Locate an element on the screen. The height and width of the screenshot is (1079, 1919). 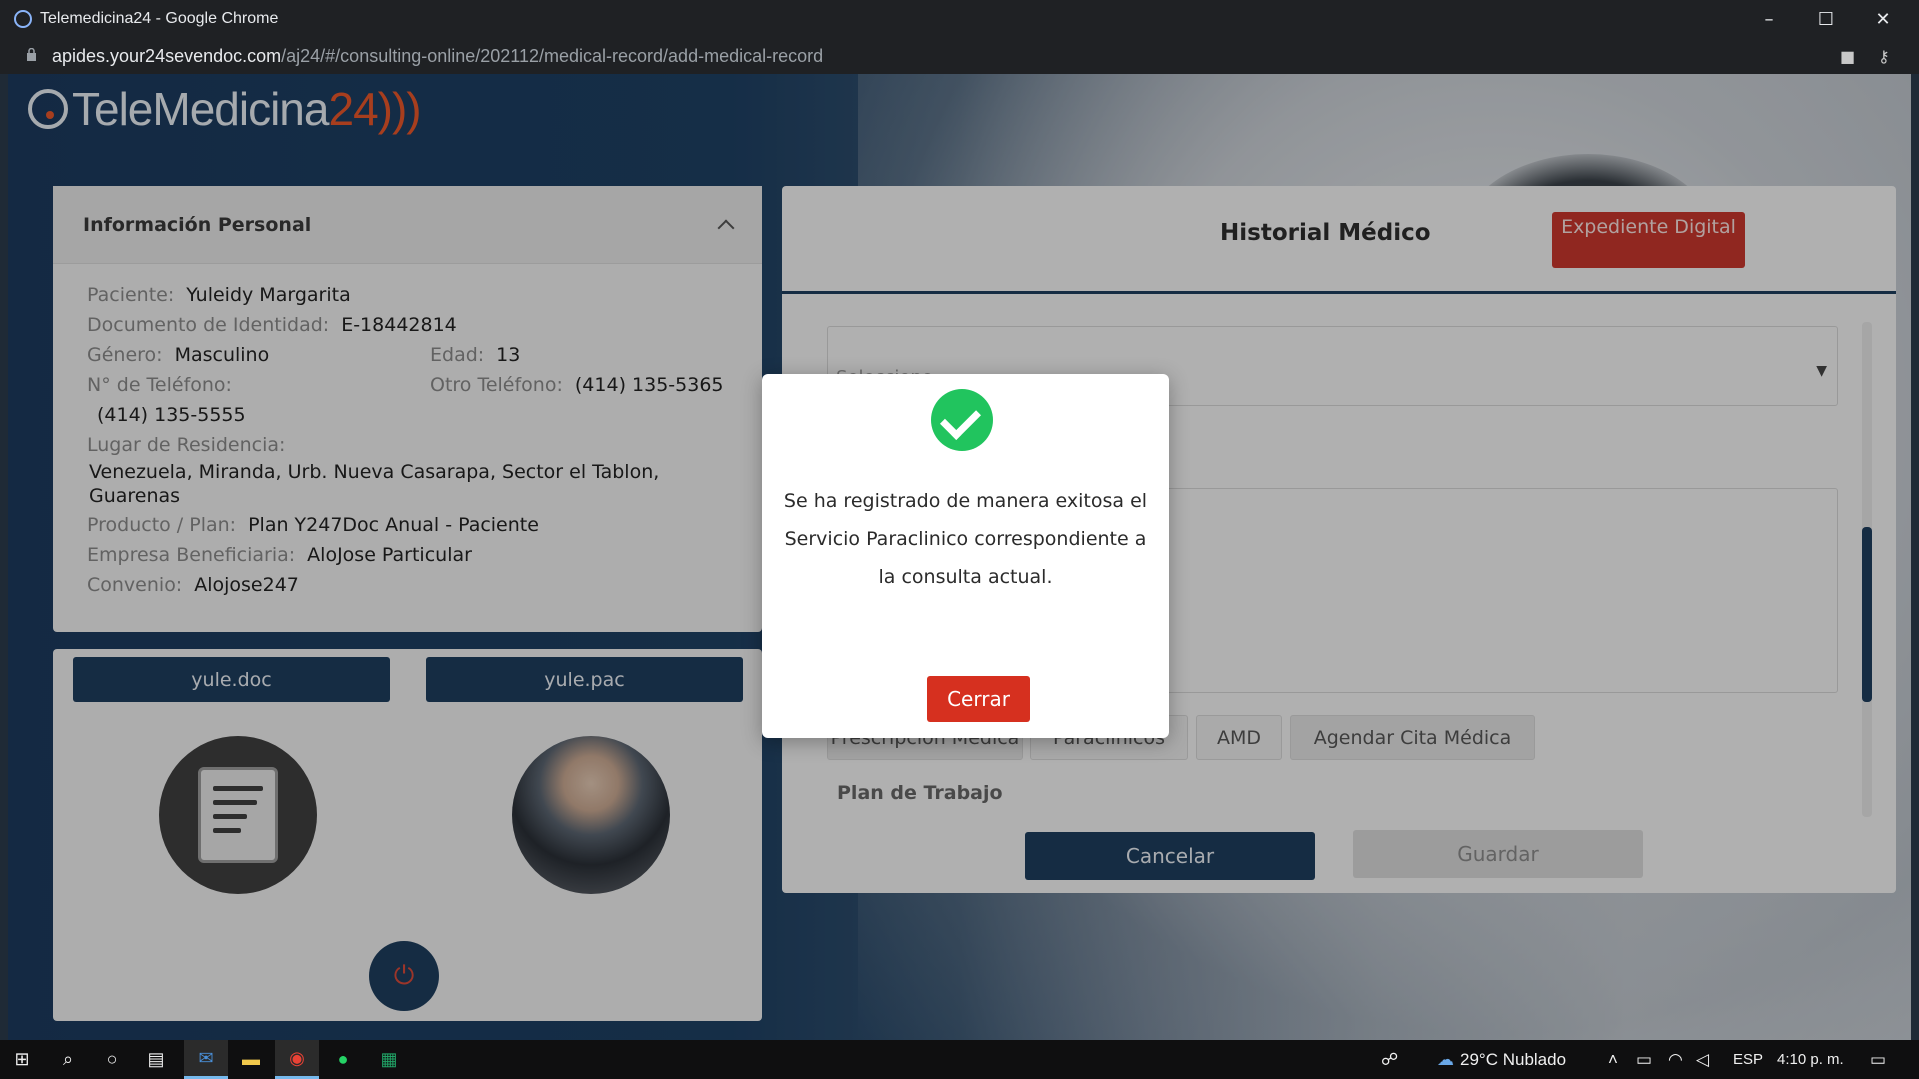
outlook-icon: ✉ is located at coordinates (206, 1059).